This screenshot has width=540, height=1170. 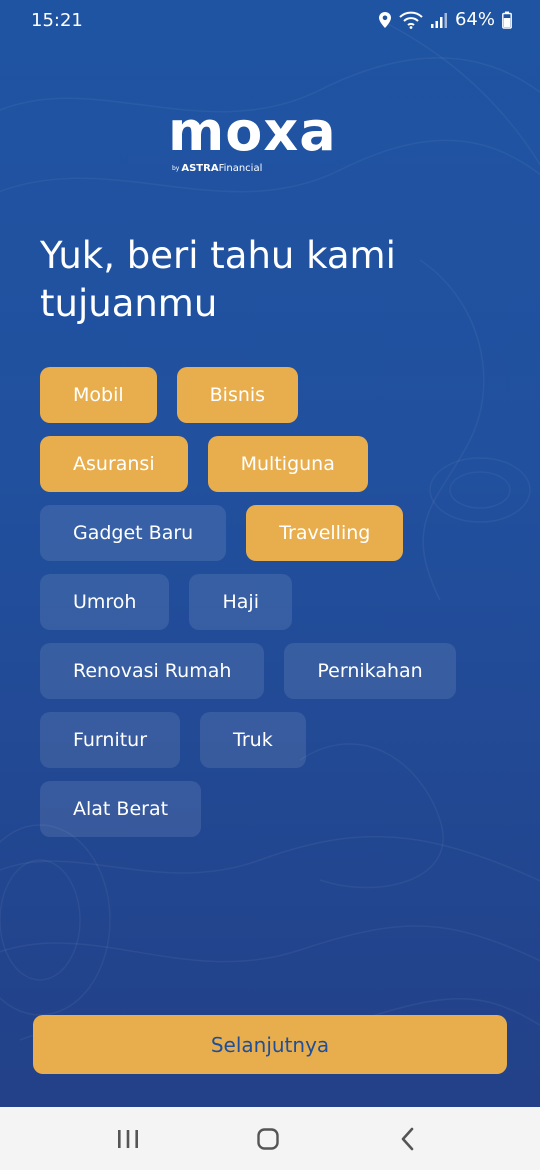 What do you see at coordinates (114, 464) in the screenshot?
I see `chip-asuransi: Asuransi` at bounding box center [114, 464].